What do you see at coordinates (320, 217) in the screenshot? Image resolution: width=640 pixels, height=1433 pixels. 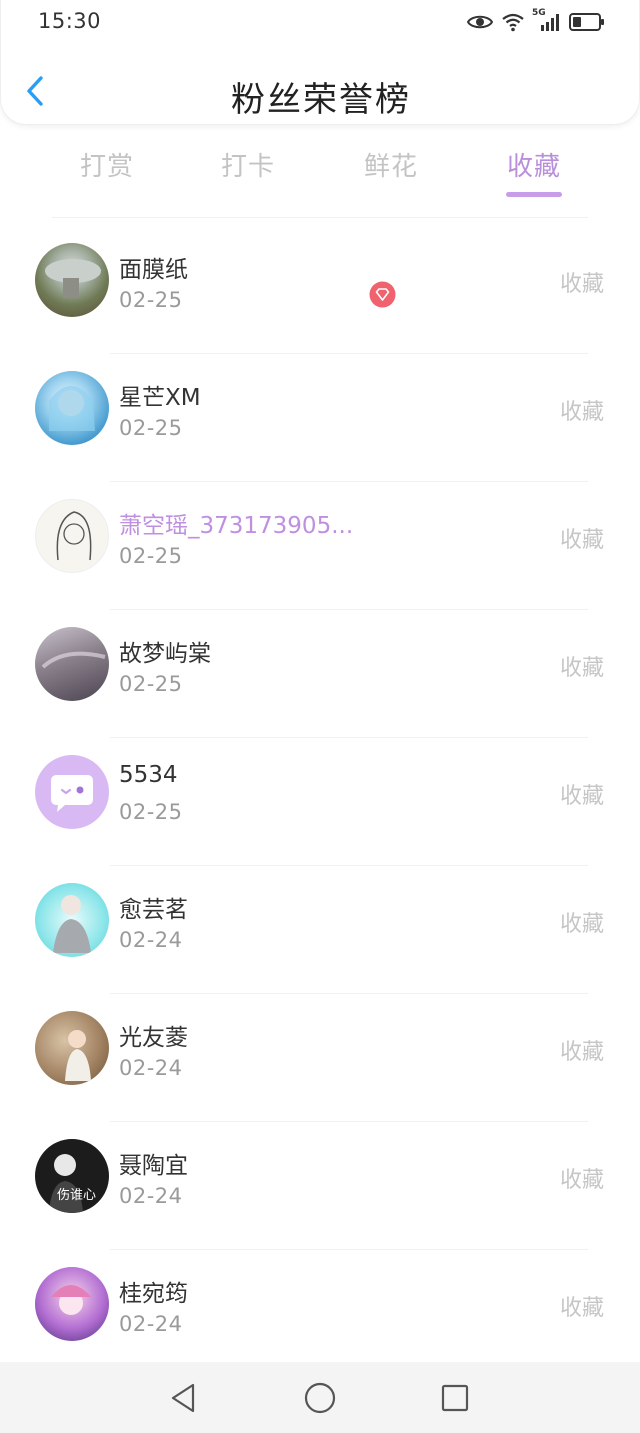 I see `divider` at bounding box center [320, 217].